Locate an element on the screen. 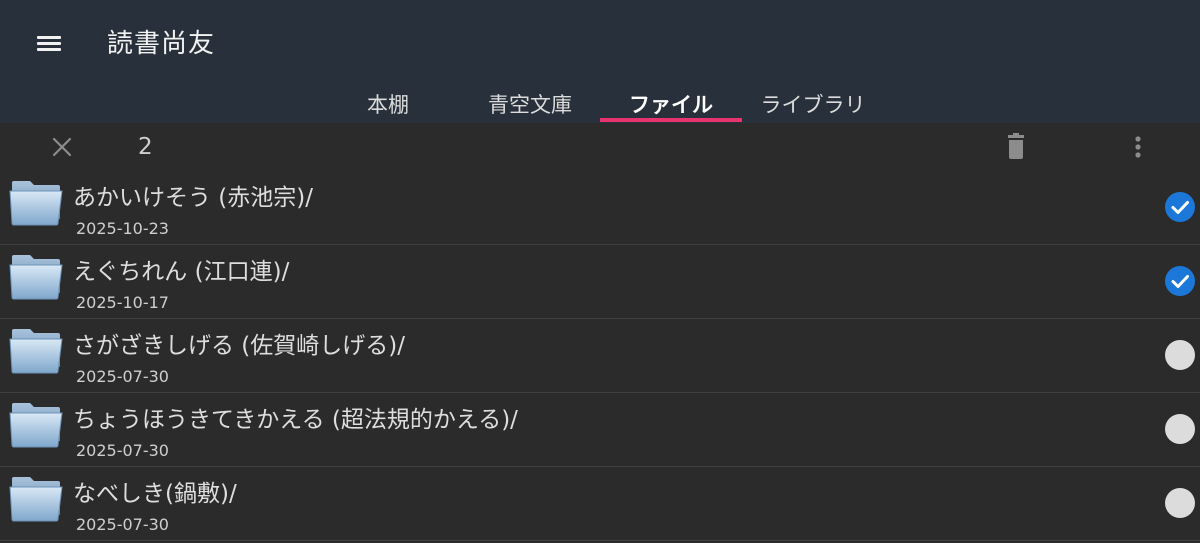 This screenshot has height=543, width=1200. list-item: さがざきしげる (佐賀崎しげる)/ 2025-07-30 is located at coordinates (600, 356).